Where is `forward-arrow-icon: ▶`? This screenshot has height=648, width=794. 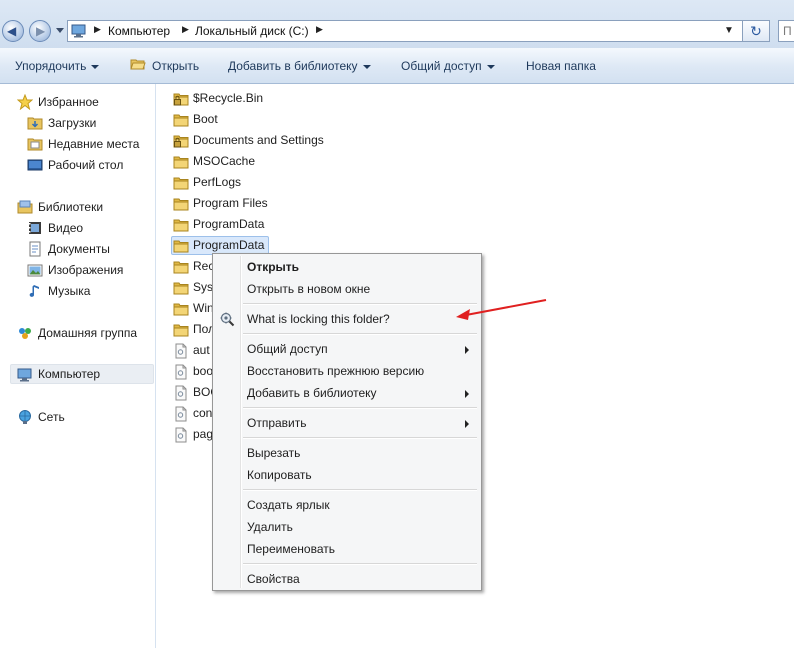 forward-arrow-icon: ▶ is located at coordinates (41, 31).